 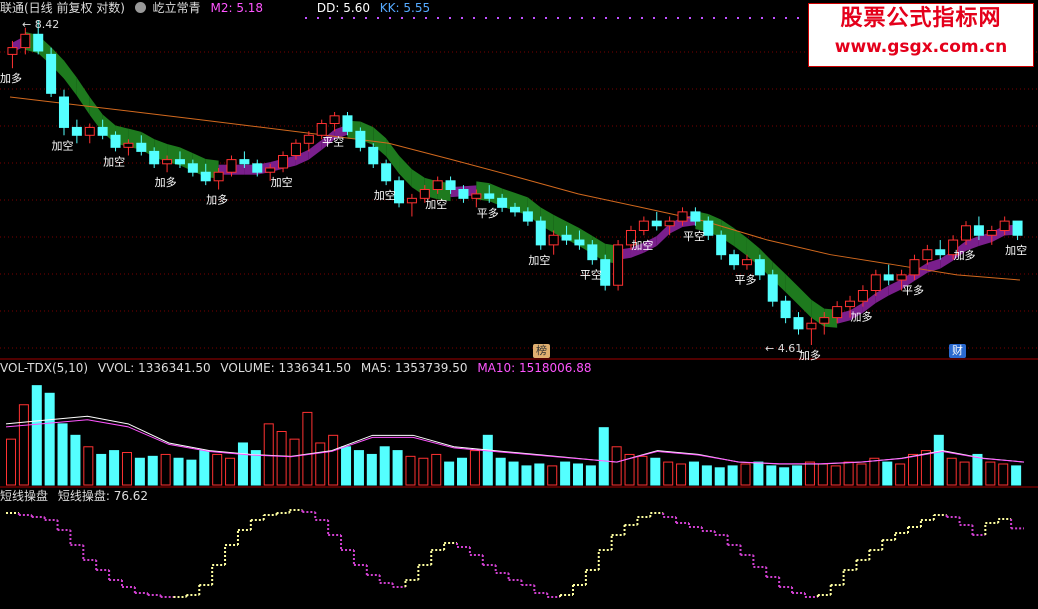 I want to click on oscillator-header: 短线操盘 短线操盘: 76.62, so click(x=77, y=496).